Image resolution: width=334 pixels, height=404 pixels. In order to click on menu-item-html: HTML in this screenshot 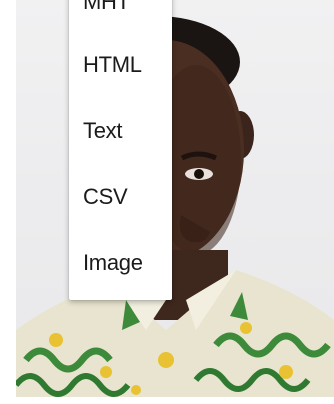, I will do `click(120, 65)`.